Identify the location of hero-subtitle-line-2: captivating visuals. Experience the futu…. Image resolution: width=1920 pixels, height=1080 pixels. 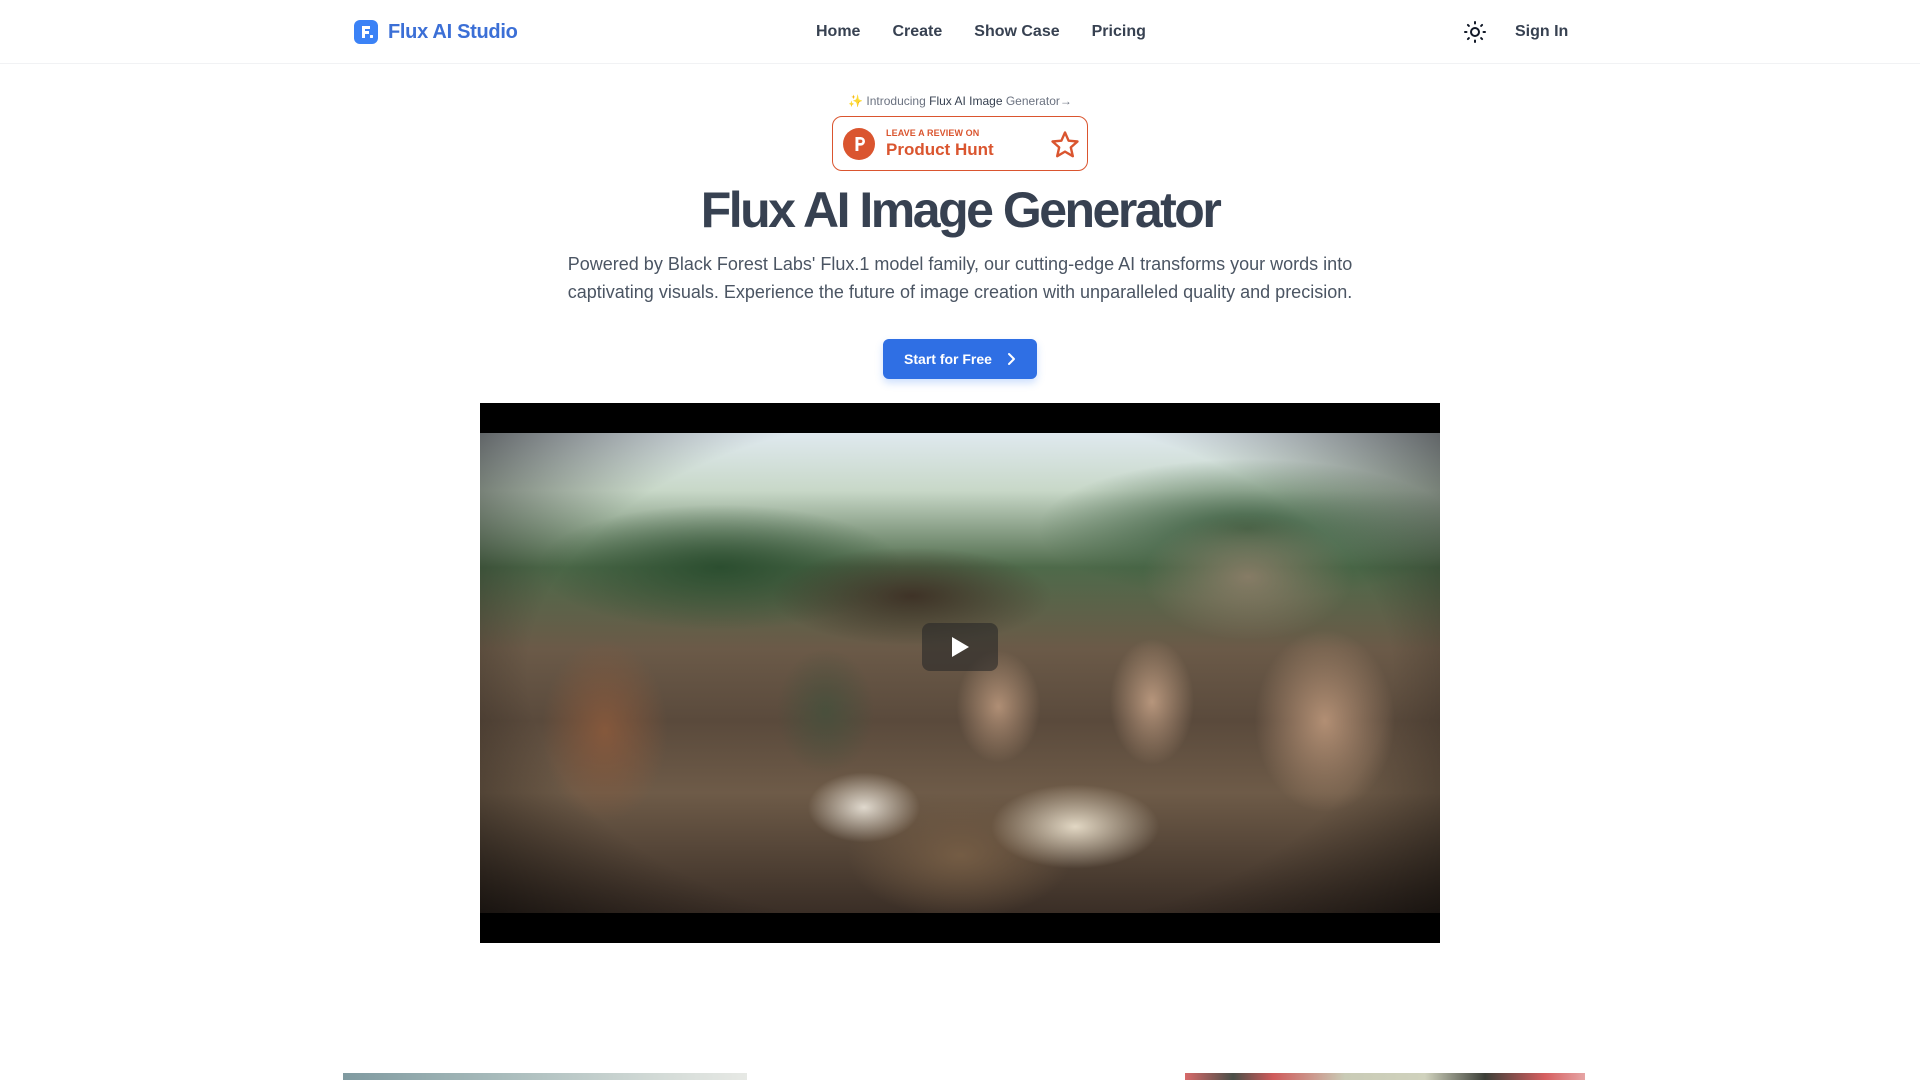
(960, 292).